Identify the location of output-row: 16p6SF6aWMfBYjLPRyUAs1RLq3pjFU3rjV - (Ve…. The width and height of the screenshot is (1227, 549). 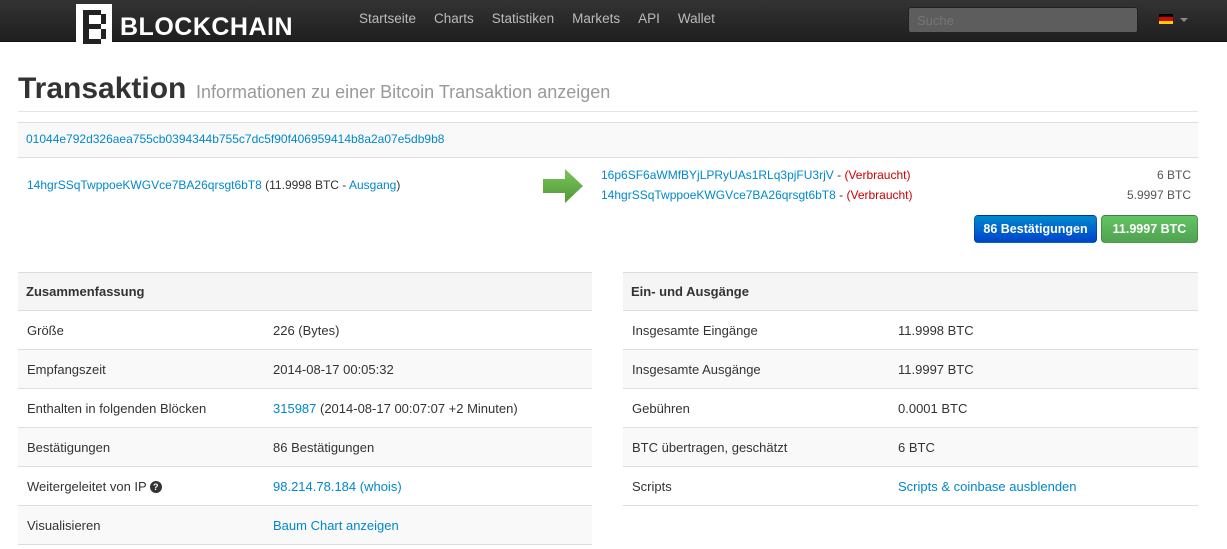
(896, 178).